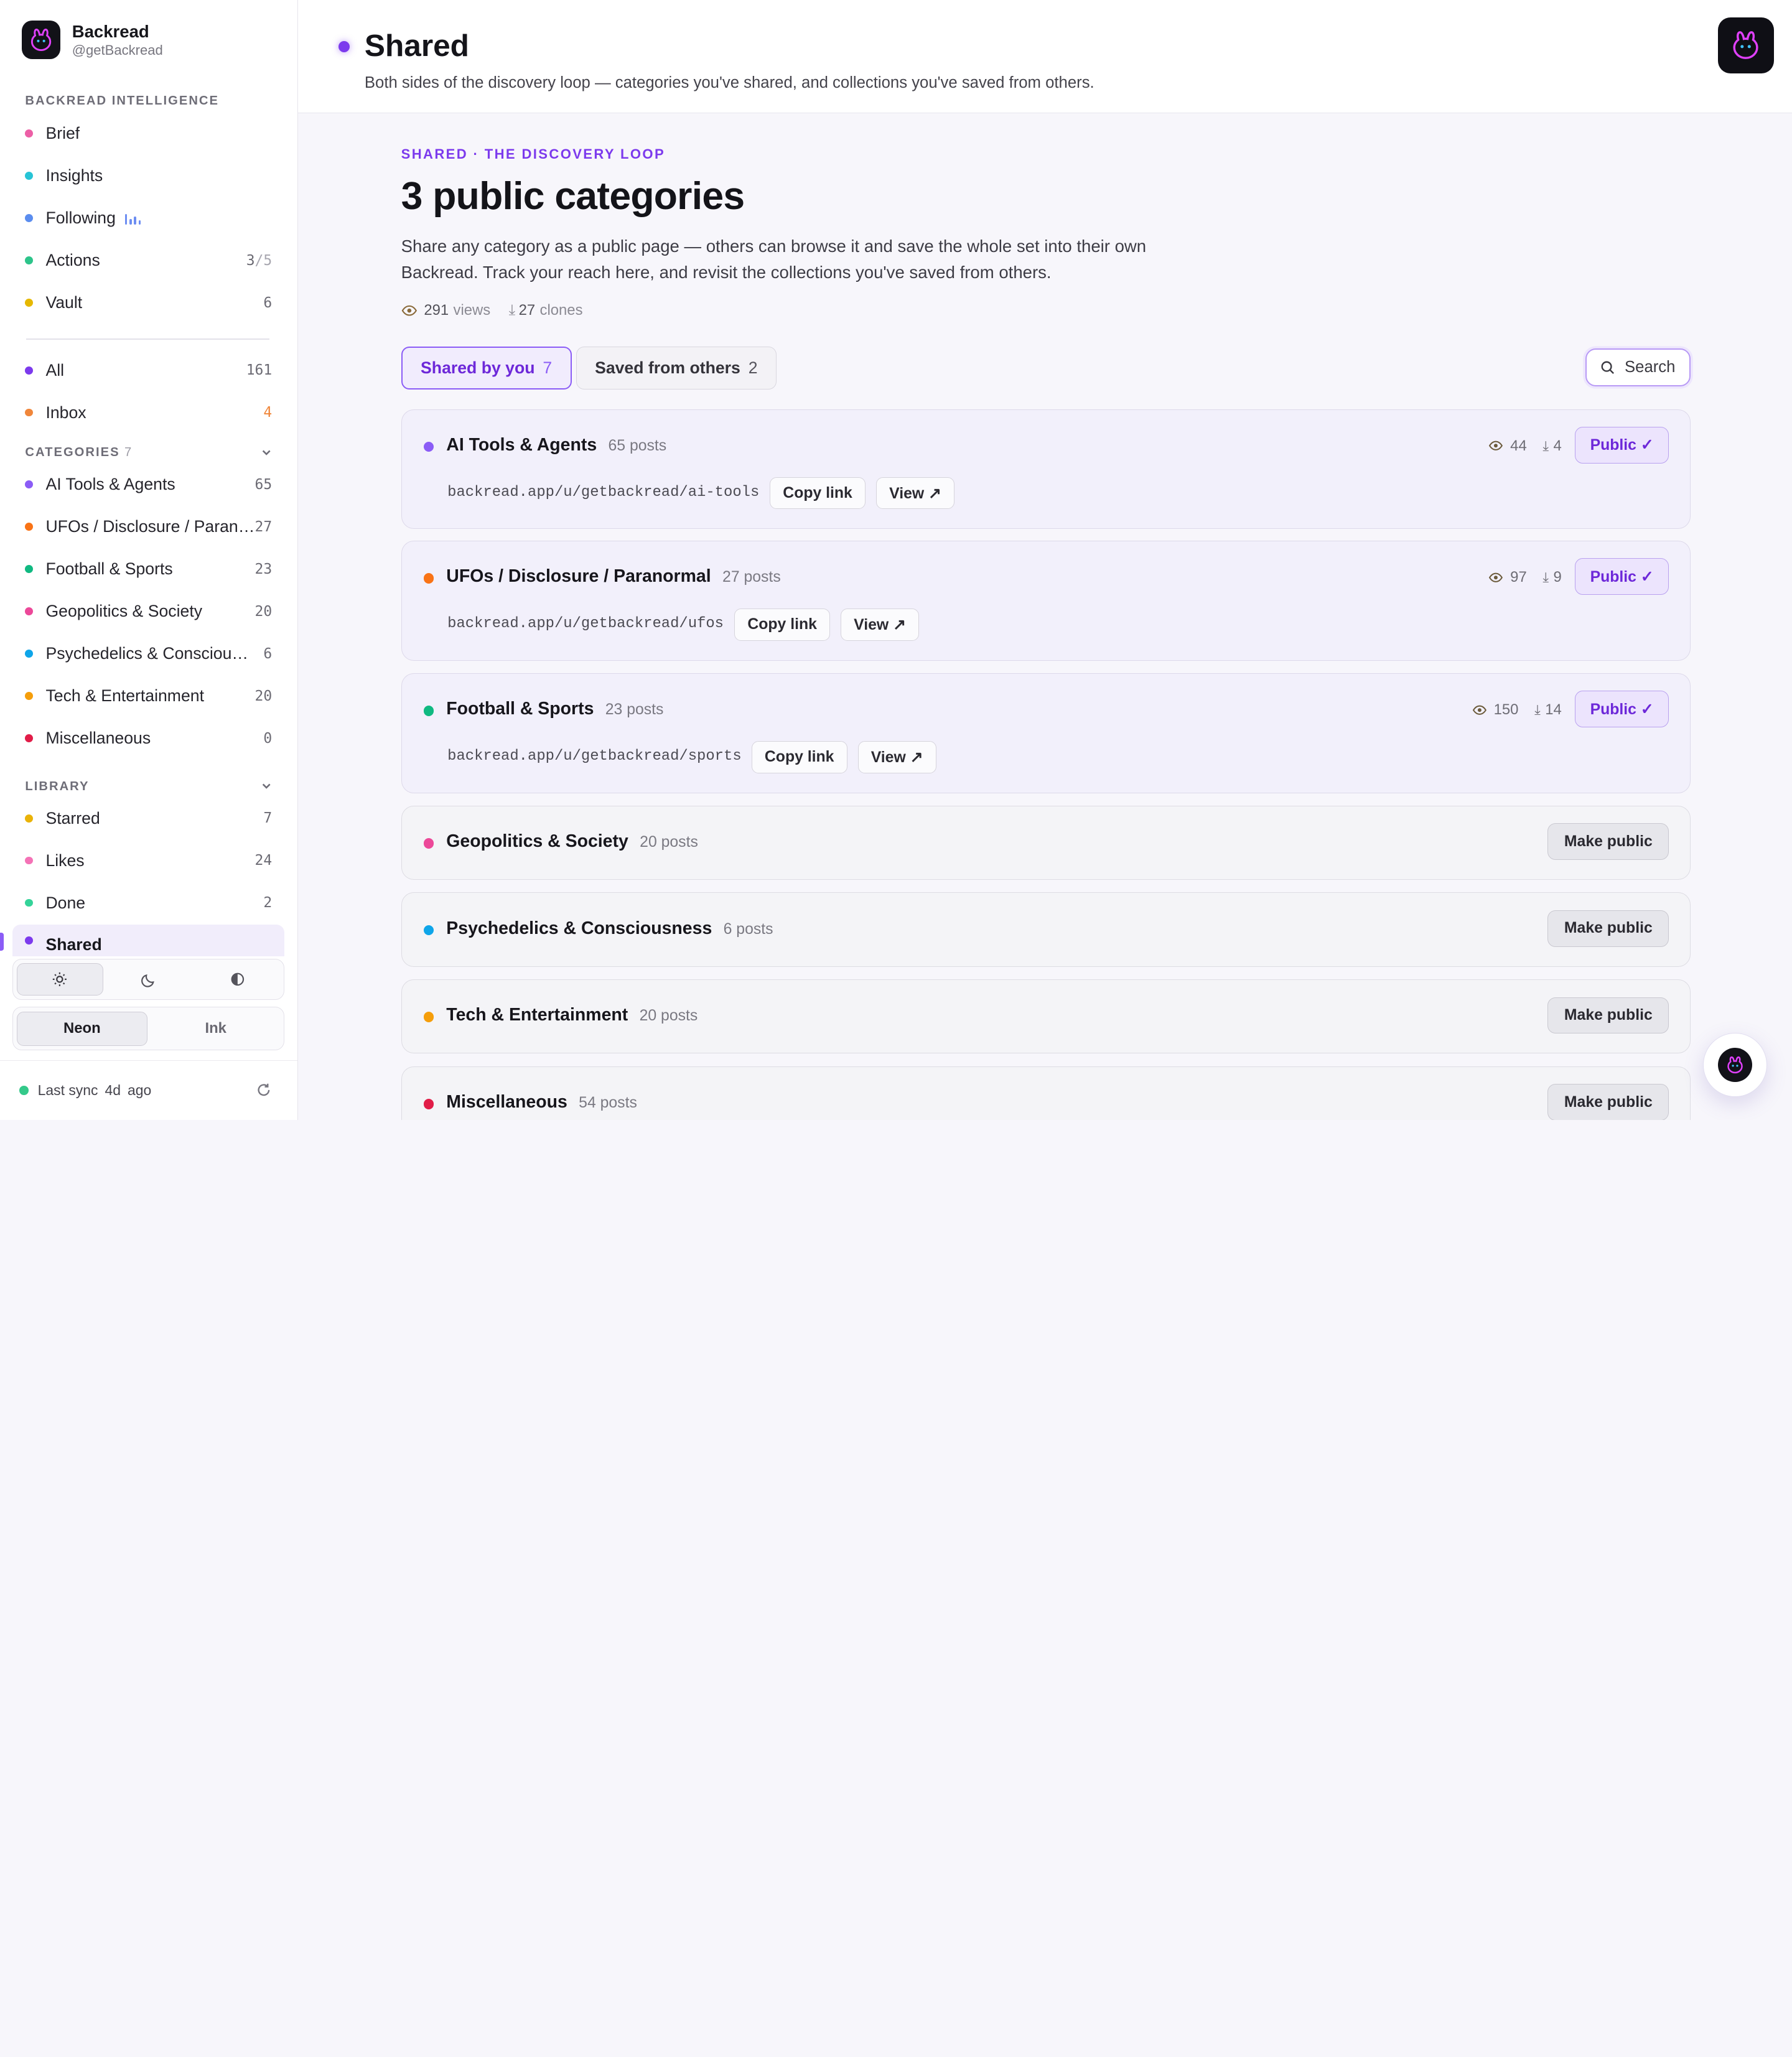 The width and height of the screenshot is (1792, 2057). I want to click on category-card-miscellaneous: Miscellaneous 54 posts Make public, so click(1046, 1093).